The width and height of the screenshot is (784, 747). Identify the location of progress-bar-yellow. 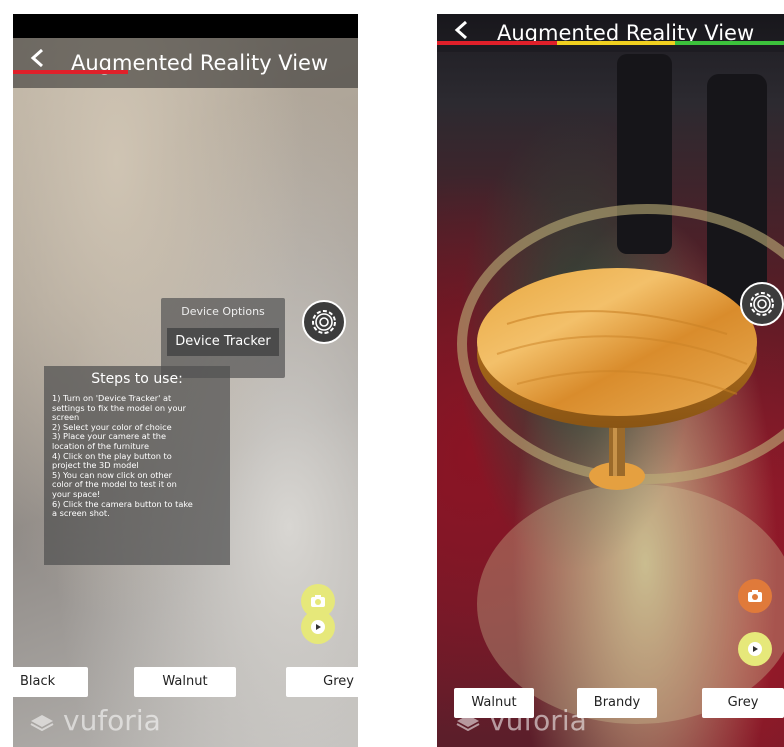
(616, 43).